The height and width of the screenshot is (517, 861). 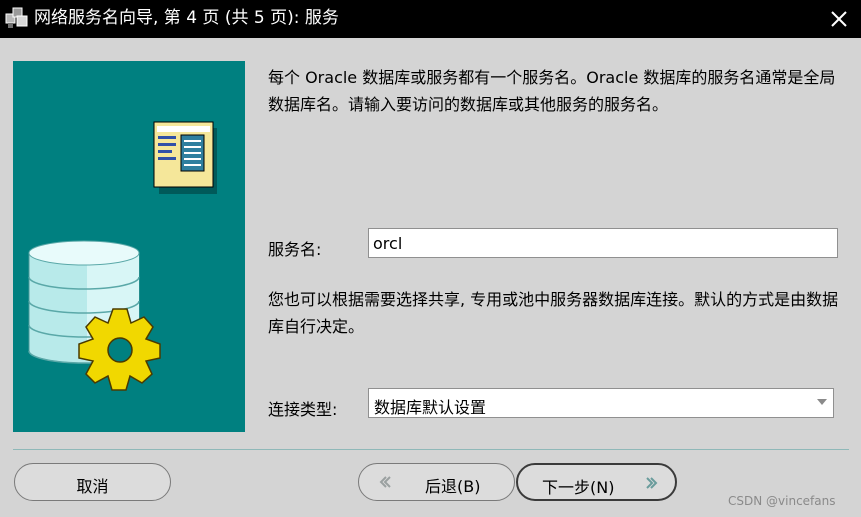 I want to click on cancel-button-label: 取消, so click(x=92, y=486).